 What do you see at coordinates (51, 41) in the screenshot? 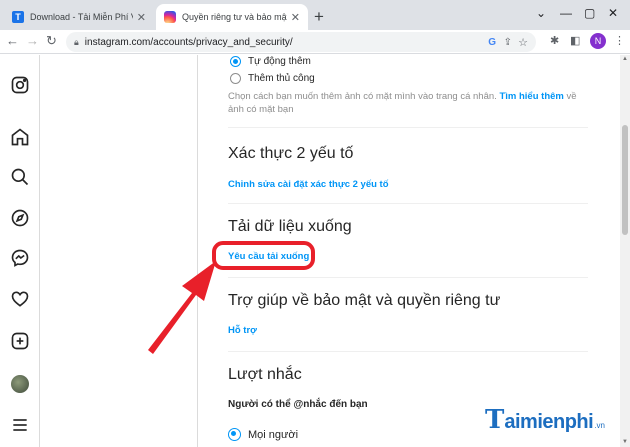
I see `reload-icon: ↻` at bounding box center [51, 41].